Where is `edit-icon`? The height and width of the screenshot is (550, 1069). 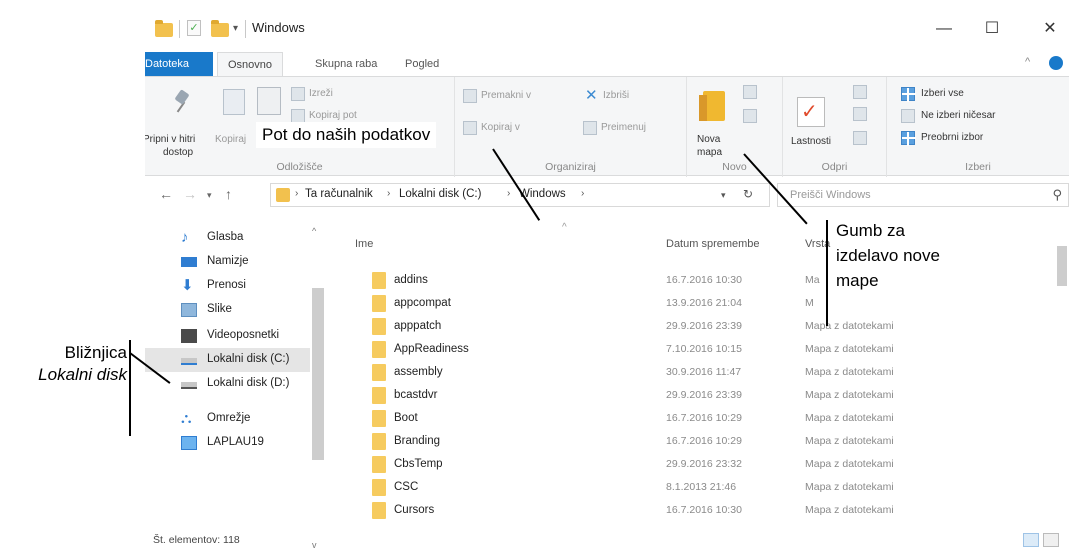 edit-icon is located at coordinates (860, 114).